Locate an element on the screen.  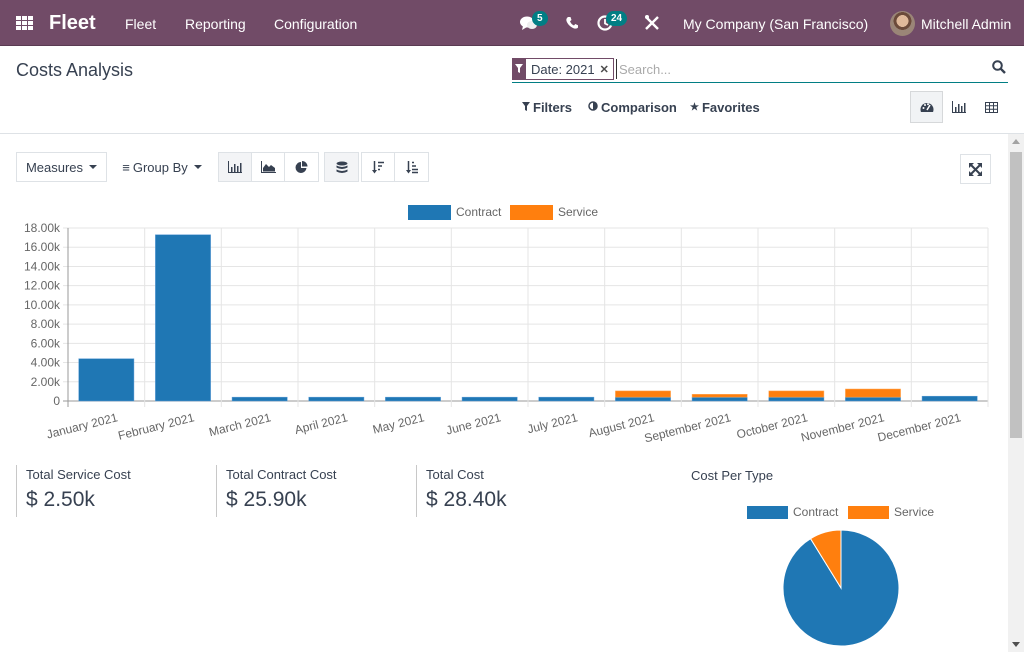
x-tick-label: January 2021 is located at coordinates (82, 425).